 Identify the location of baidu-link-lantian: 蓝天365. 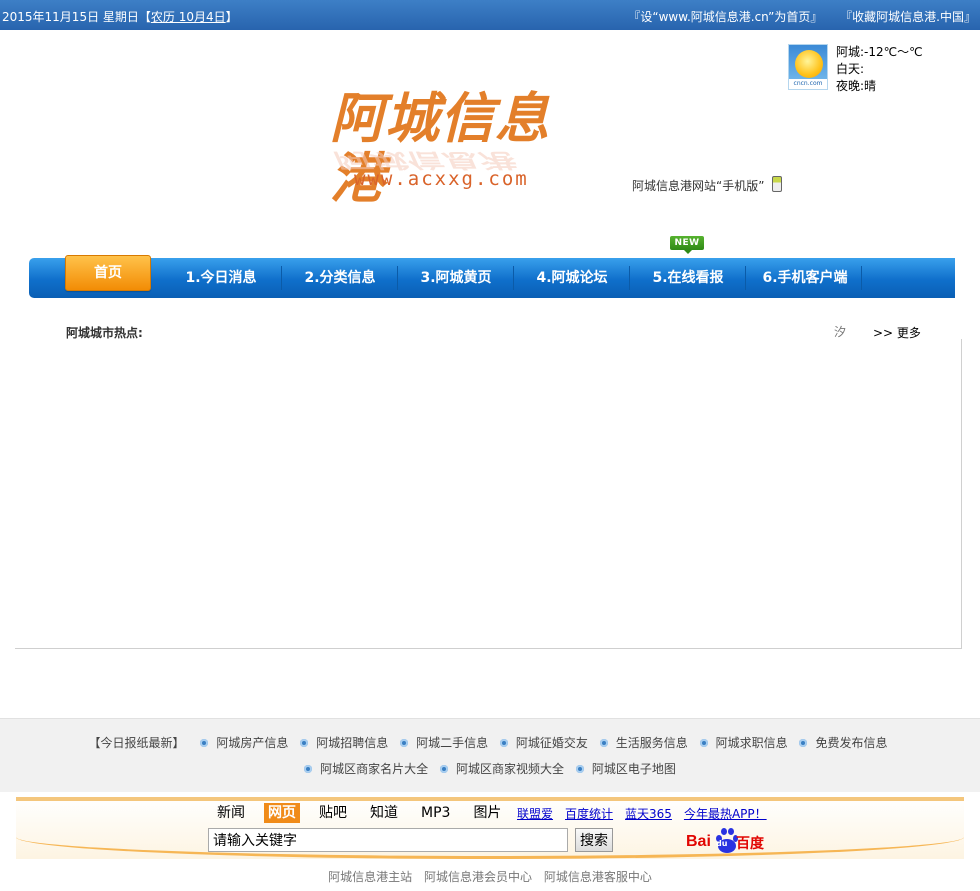
(648, 814).